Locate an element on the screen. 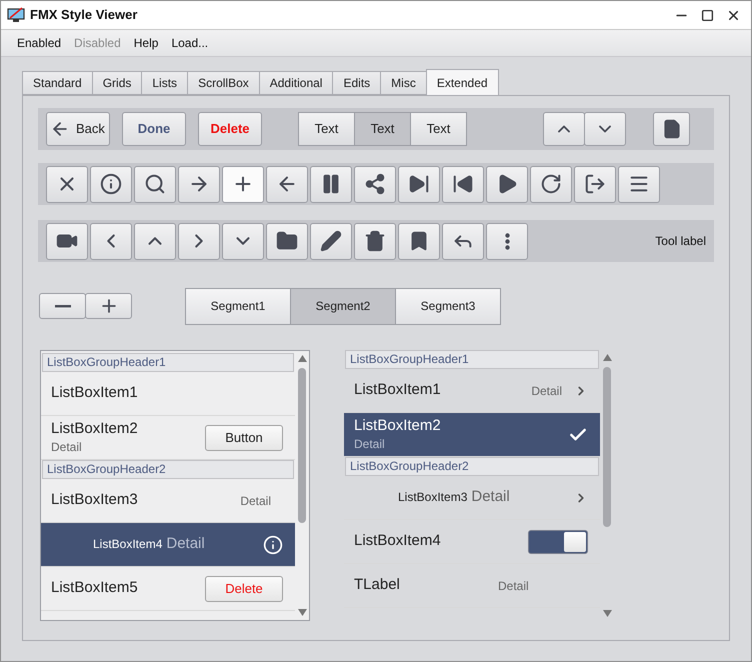 This screenshot has height=662, width=752. folder-icon is located at coordinates (287, 241).